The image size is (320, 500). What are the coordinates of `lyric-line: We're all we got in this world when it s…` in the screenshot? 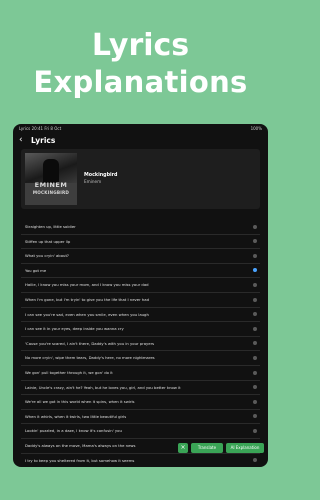 It's located at (80, 402).